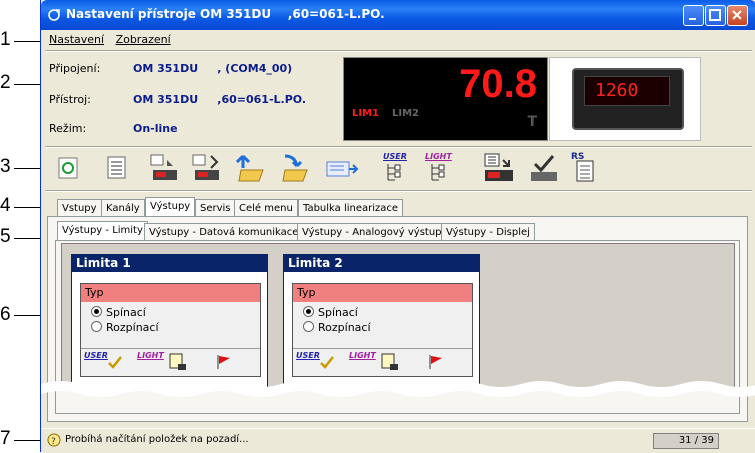 Image resolution: width=755 pixels, height=453 pixels. Describe the element at coordinates (488, 232) in the screenshot. I see `subtab-displej: Výstupy - Displej` at that location.